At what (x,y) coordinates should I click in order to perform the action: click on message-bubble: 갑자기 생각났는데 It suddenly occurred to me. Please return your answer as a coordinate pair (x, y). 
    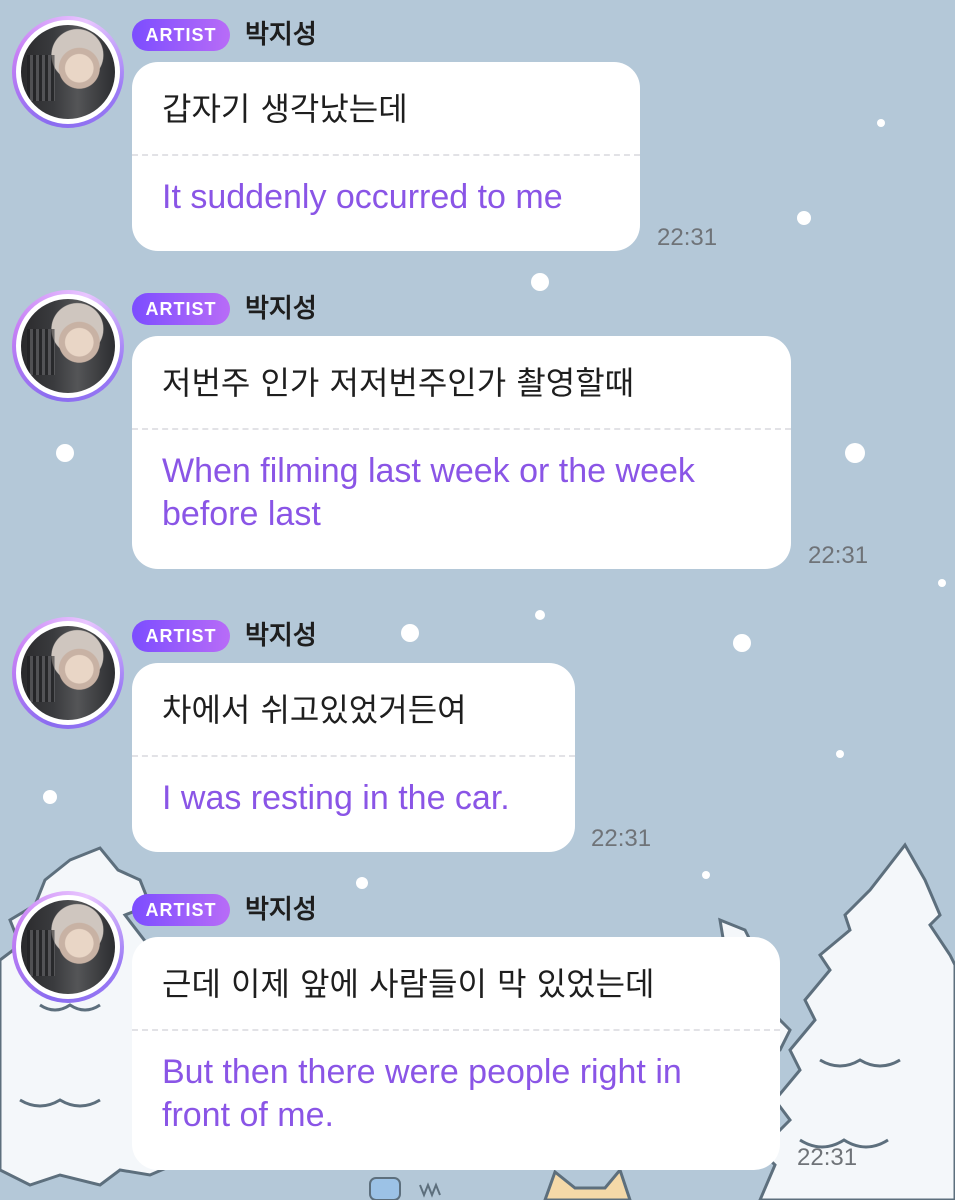
    Looking at the image, I should click on (386, 156).